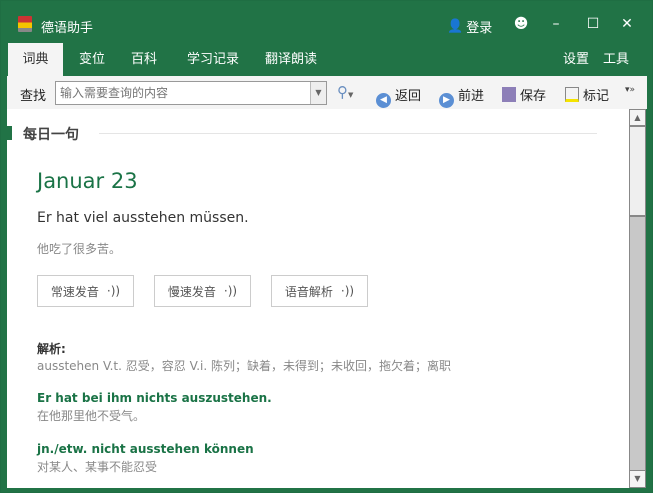 The height and width of the screenshot is (493, 653). I want to click on back-arrow-icon: ◀, so click(383, 100).